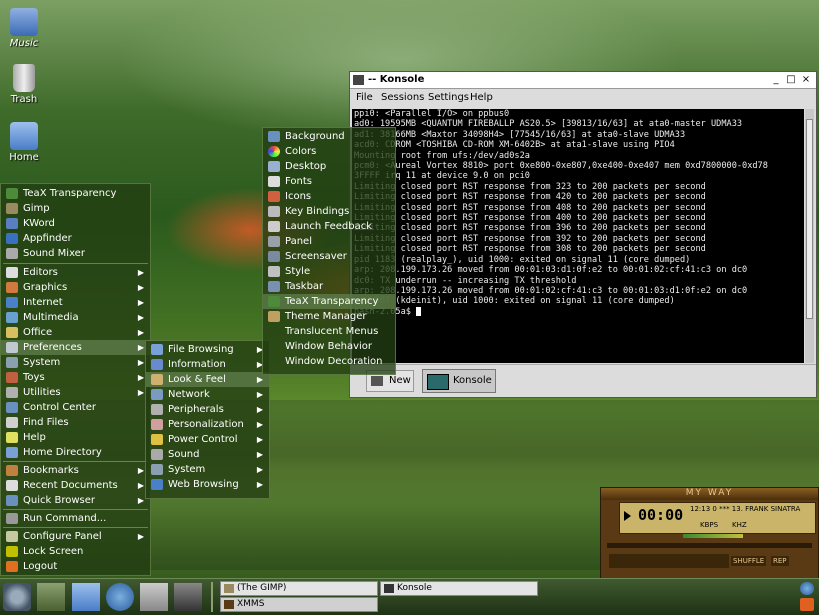  I want to click on menu-item-peripherals: Peripherals ▶, so click(207, 409).